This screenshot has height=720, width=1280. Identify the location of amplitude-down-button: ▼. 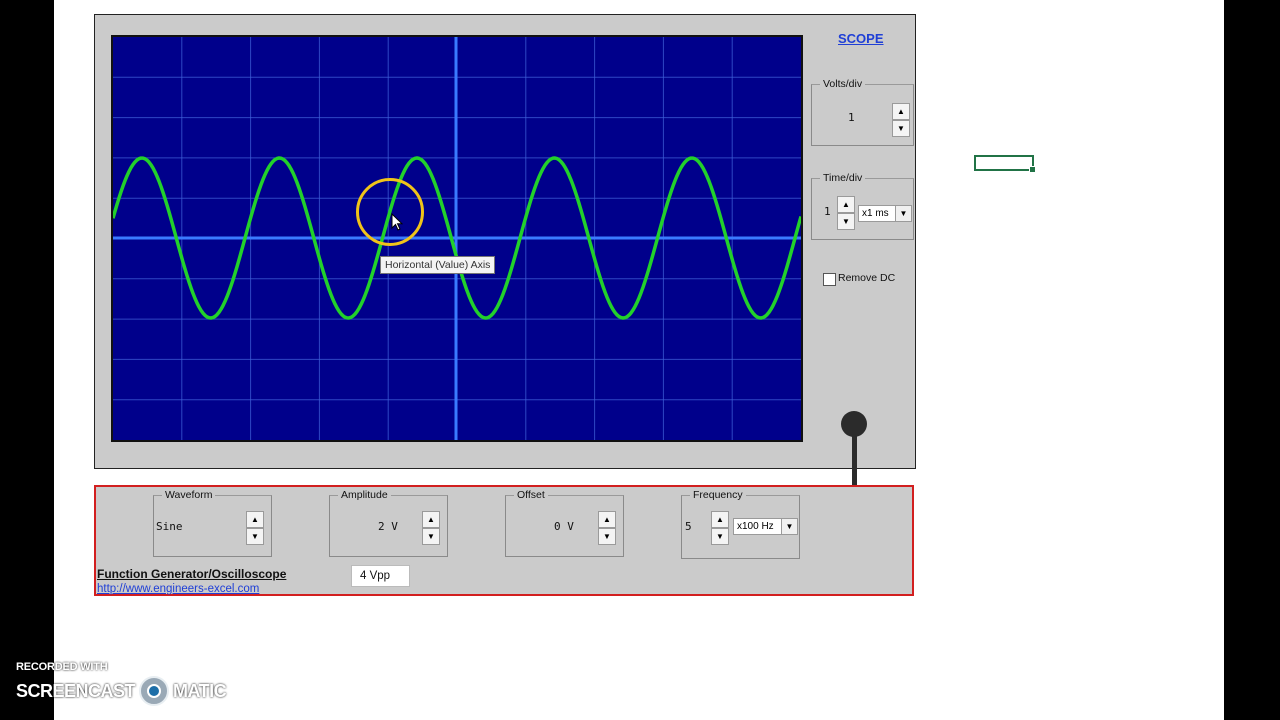
(431, 536).